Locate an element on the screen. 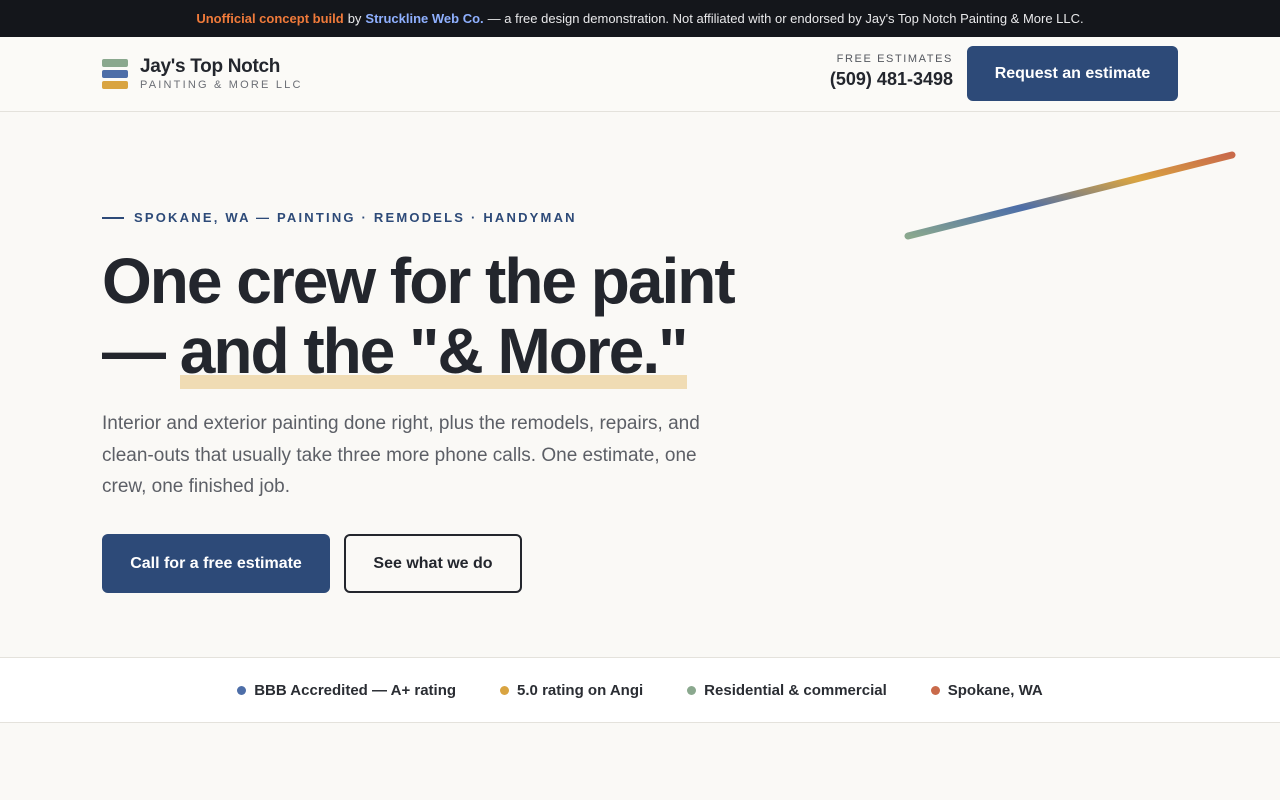  see-services-button: See what we do is located at coordinates (433, 563).